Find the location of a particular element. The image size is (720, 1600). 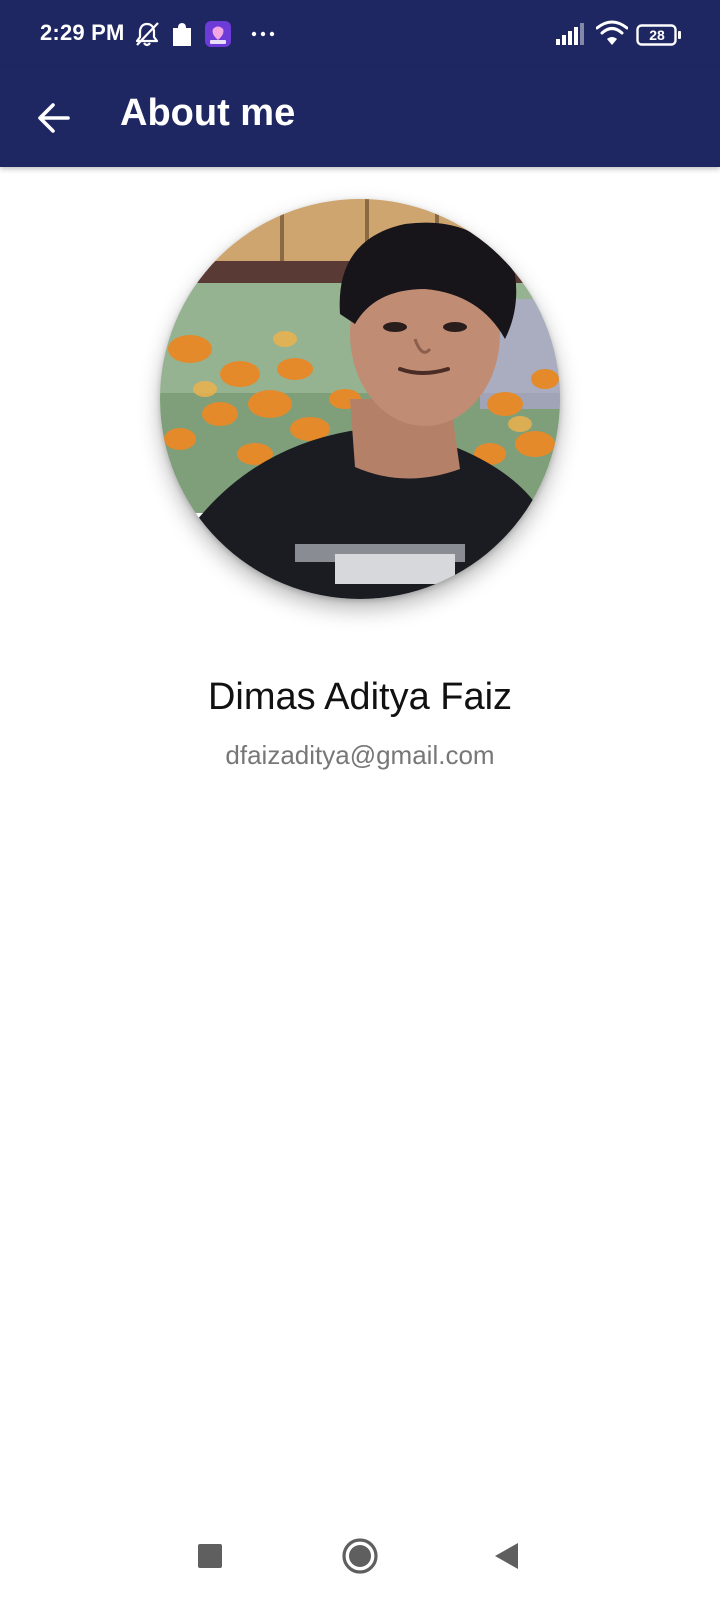

system-nav-bar is located at coordinates (360, 1555).